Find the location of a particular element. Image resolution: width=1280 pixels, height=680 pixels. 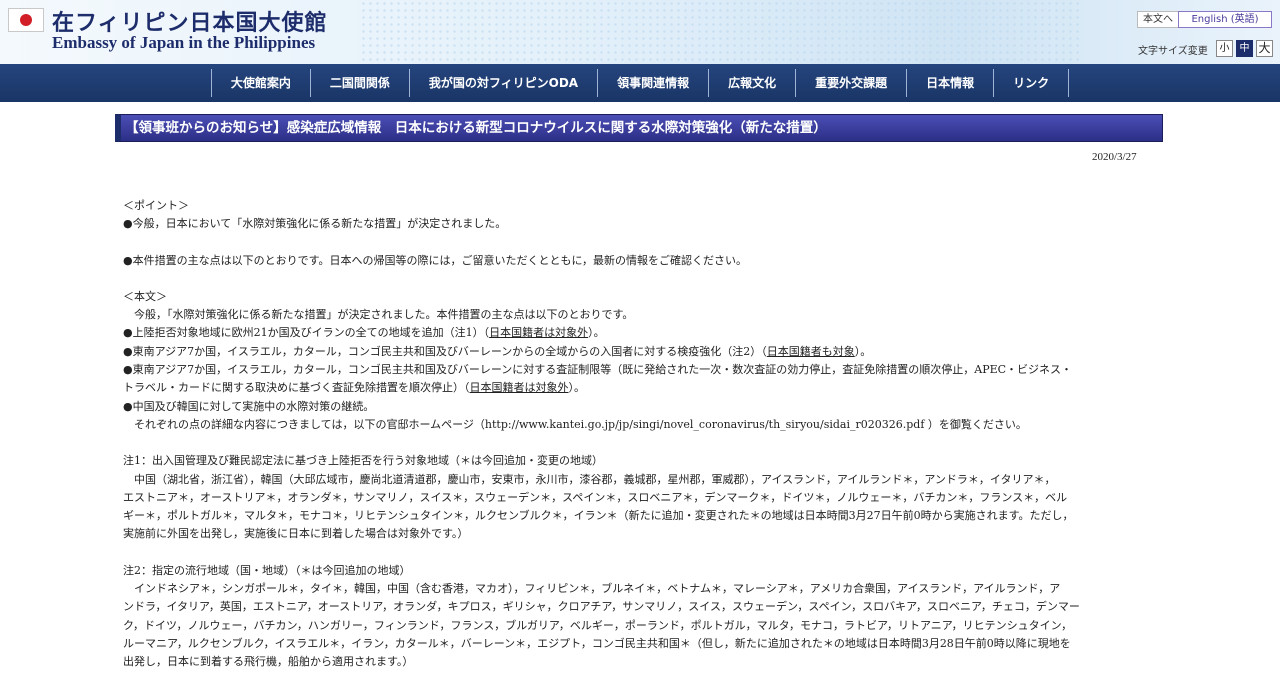

japan-flag-icon is located at coordinates (26, 20).